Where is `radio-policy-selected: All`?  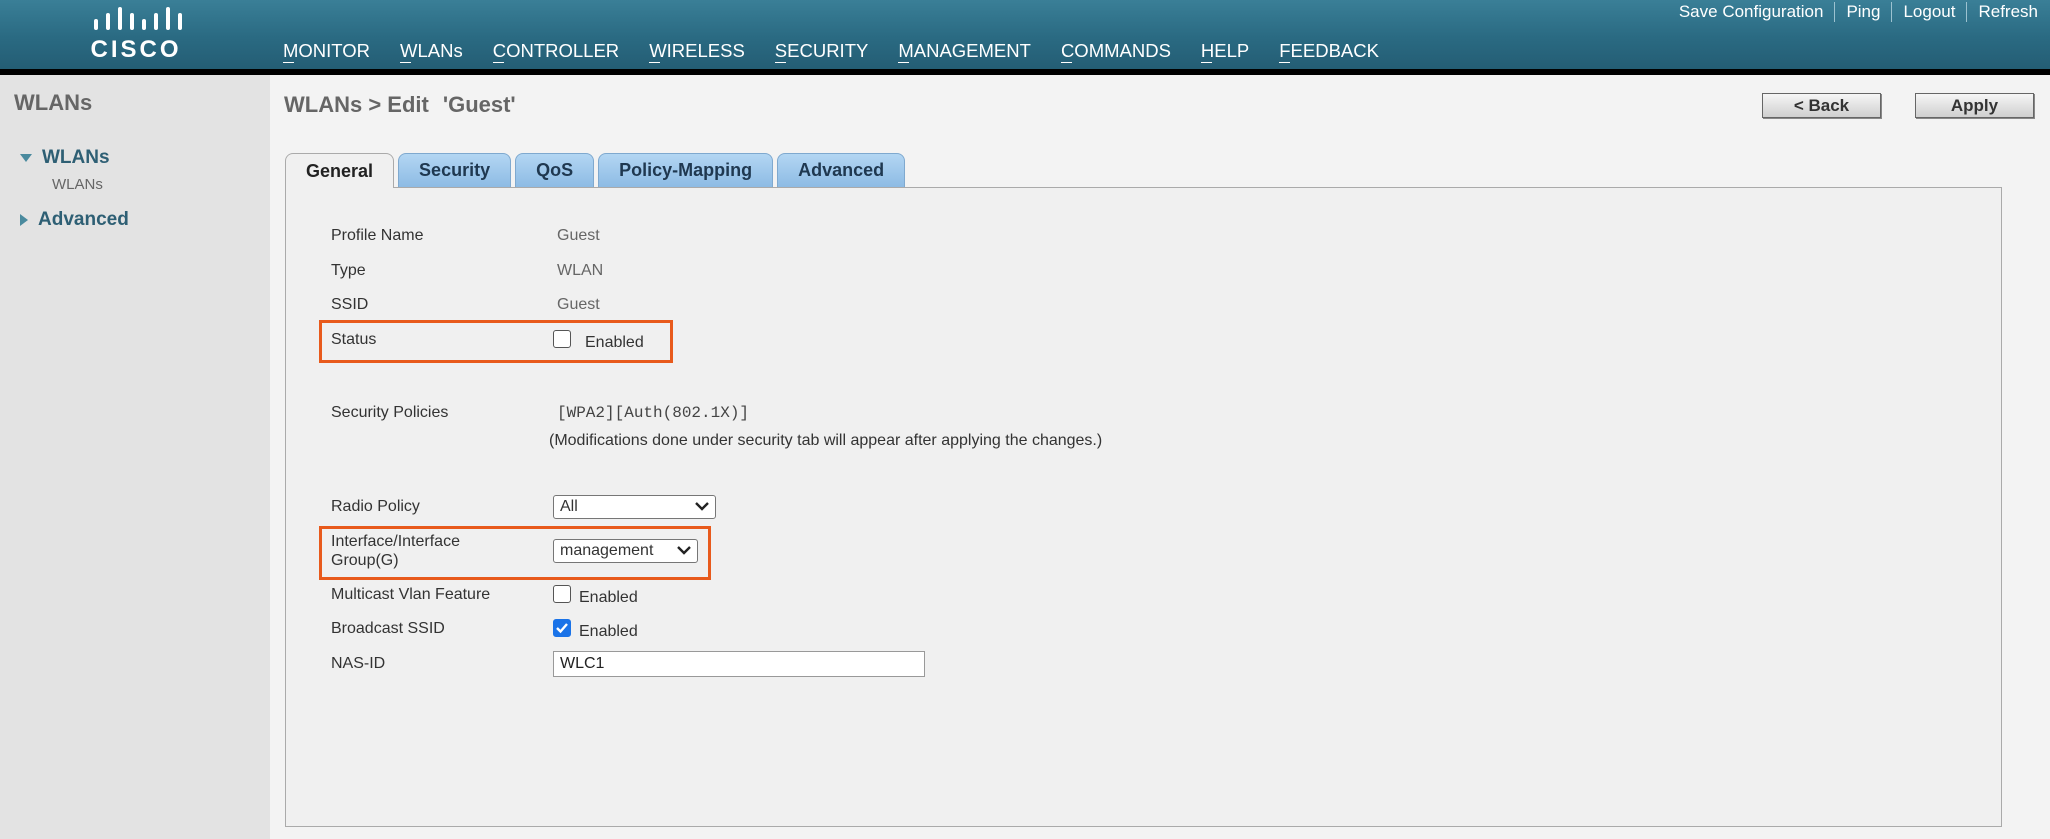
radio-policy-selected: All is located at coordinates (569, 506).